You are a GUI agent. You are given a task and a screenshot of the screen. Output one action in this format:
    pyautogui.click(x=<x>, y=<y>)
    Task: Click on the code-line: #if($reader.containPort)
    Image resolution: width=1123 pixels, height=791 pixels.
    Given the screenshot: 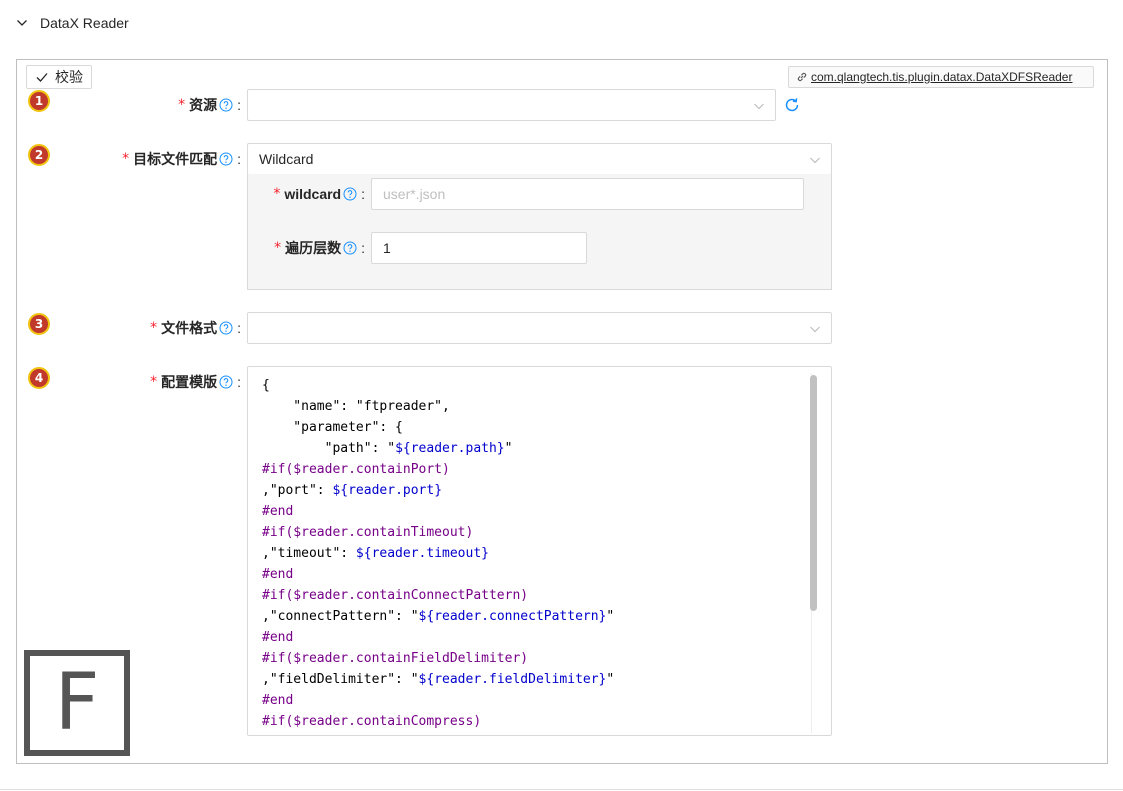 What is the action you would take?
    pyautogui.click(x=539, y=469)
    